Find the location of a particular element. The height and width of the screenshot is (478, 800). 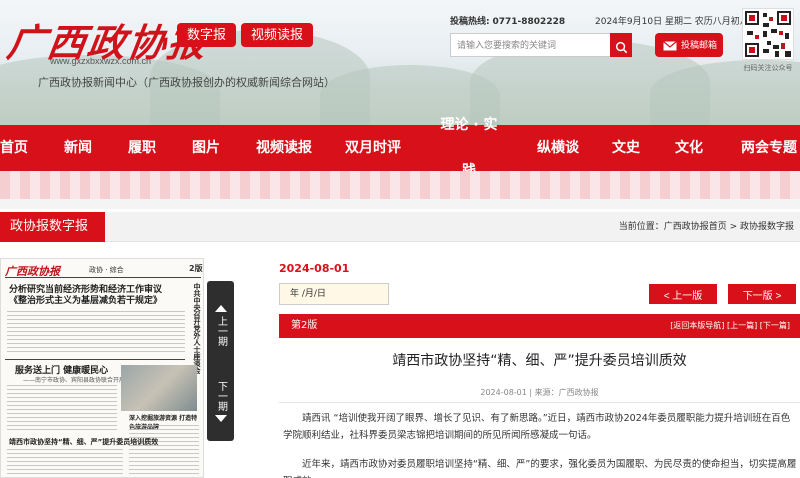

issue-date: 2024-08-01 is located at coordinates (314, 268).